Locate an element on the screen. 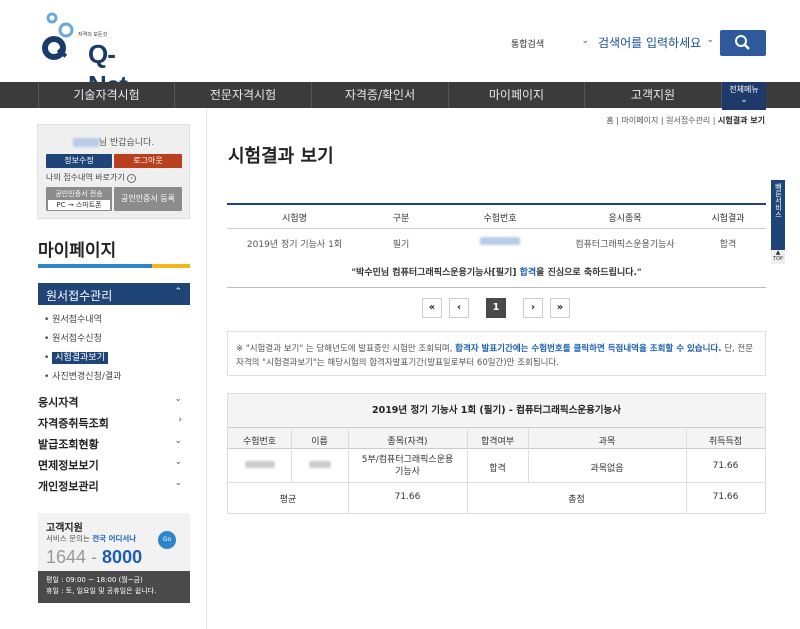 The height and width of the screenshot is (629, 800). nav-item-certificate: 자격증/확인서 is located at coordinates (379, 95).